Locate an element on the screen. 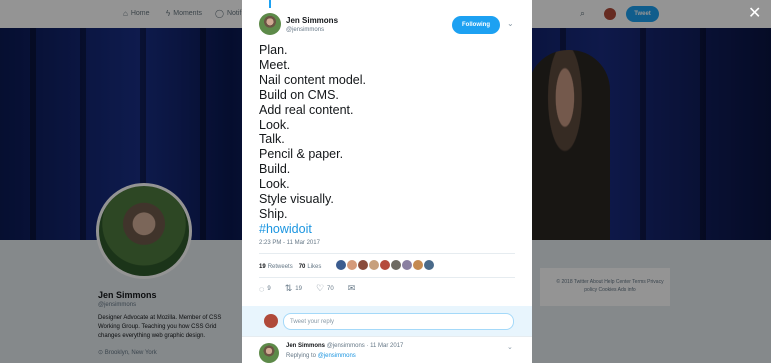 This screenshot has height=363, width=771. liker-avatars is located at coordinates (385, 265).